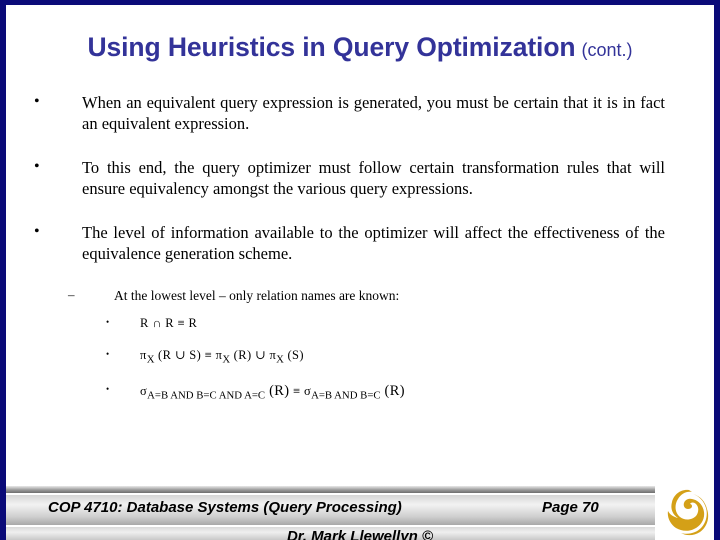 This screenshot has height=540, width=720. Describe the element at coordinates (570, 507) in the screenshot. I see `footer-page-number: Page 70` at that location.